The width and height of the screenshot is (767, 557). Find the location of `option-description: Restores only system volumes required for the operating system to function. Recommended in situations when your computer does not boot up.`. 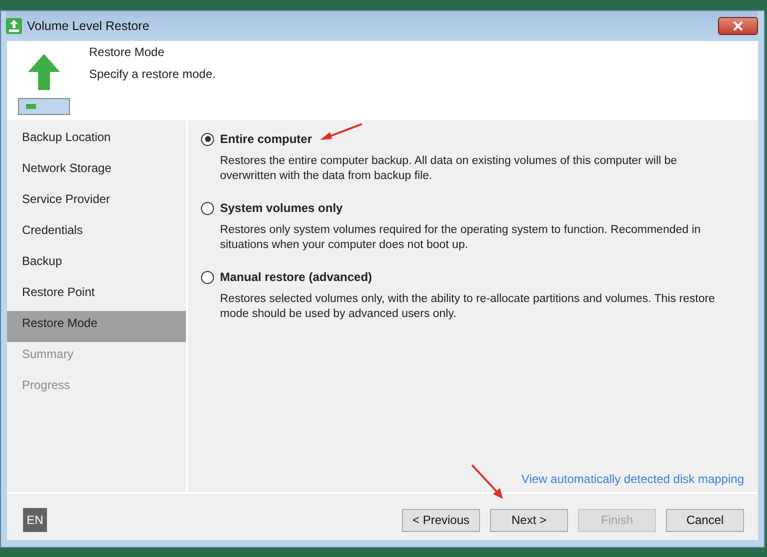

option-description: Restores only system volumes required for the operating system to function. Recommended in situations when your computer does not boot up. is located at coordinates (461, 238).